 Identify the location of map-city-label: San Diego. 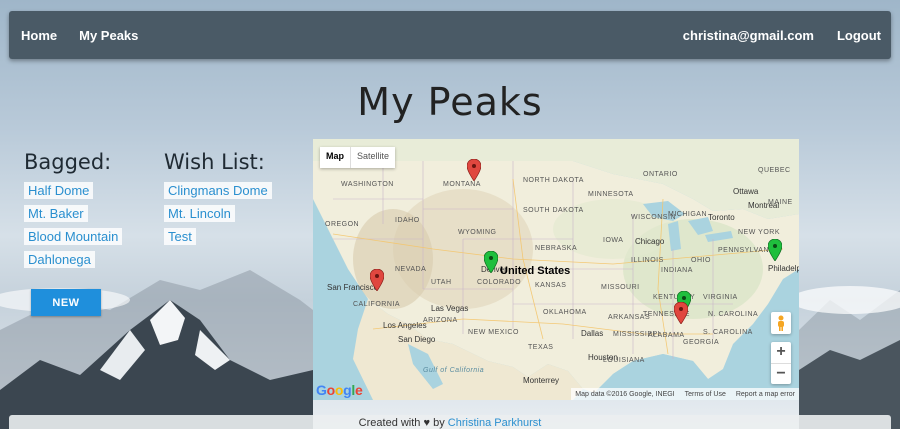
(417, 339).